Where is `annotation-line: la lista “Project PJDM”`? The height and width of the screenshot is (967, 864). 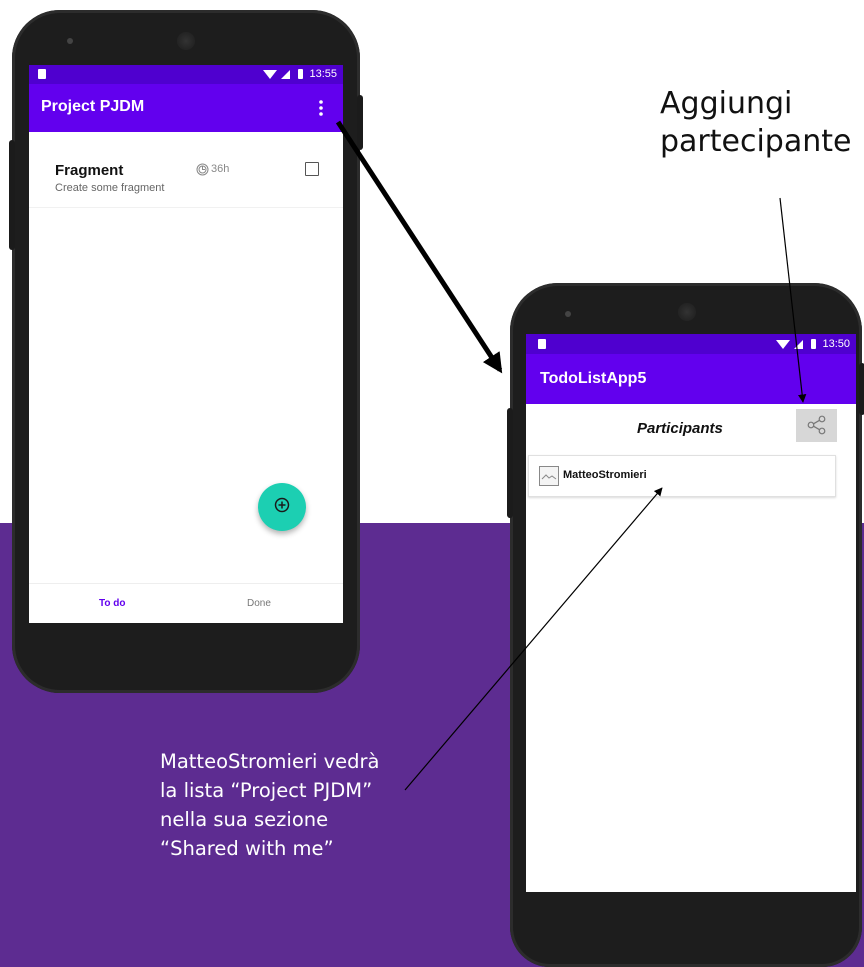
annotation-line: la lista “Project PJDM” is located at coordinates (266, 790).